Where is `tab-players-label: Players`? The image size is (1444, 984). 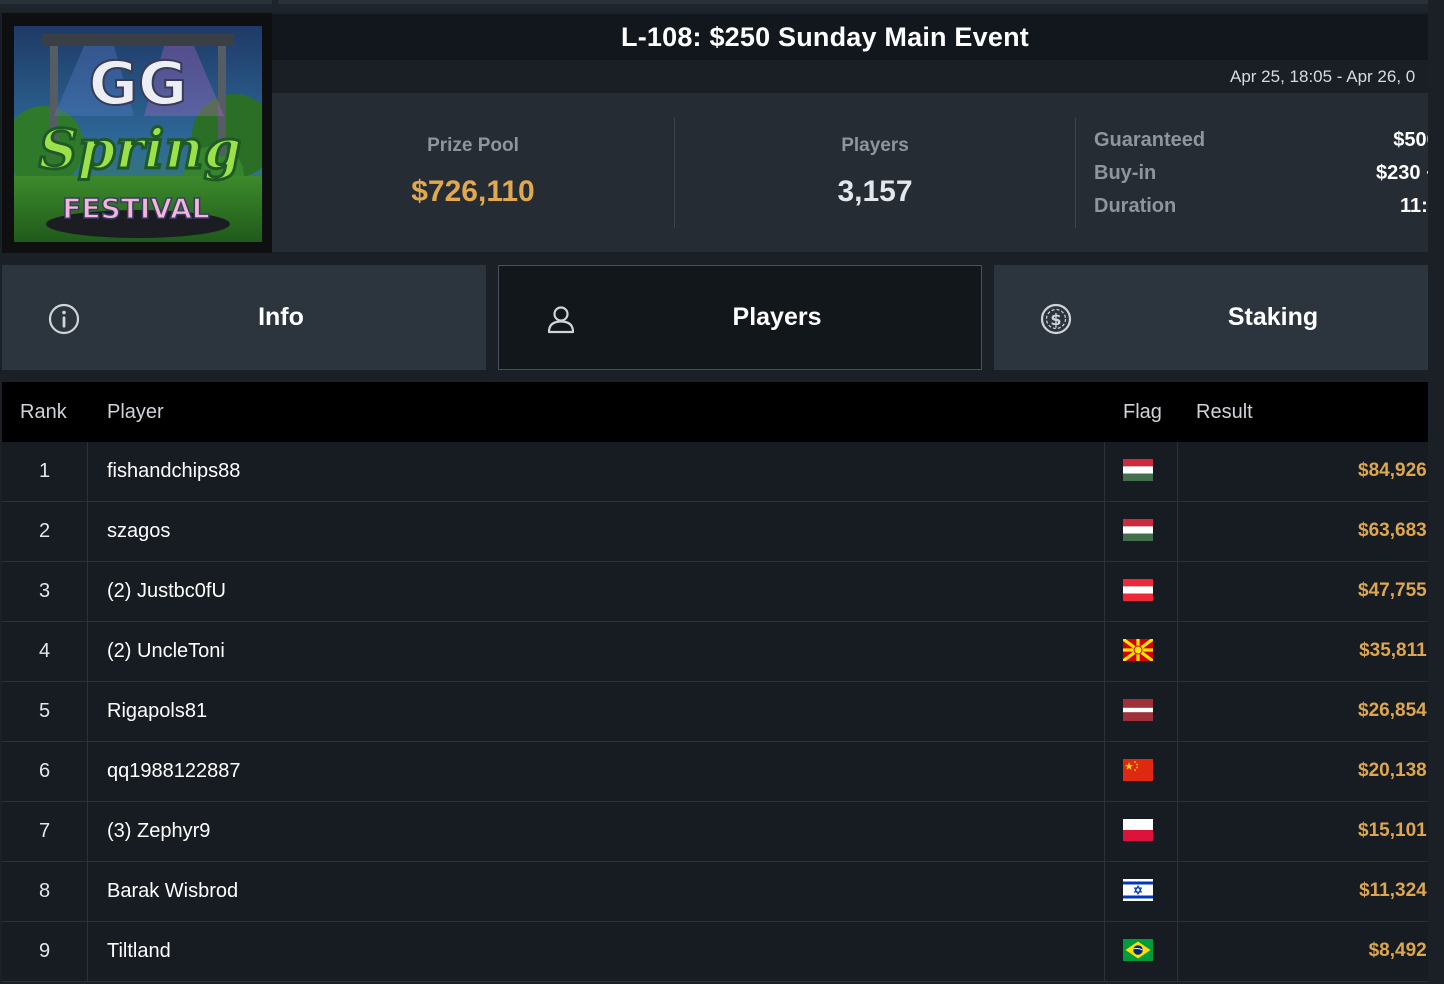
tab-players-label: Players is located at coordinates (777, 317).